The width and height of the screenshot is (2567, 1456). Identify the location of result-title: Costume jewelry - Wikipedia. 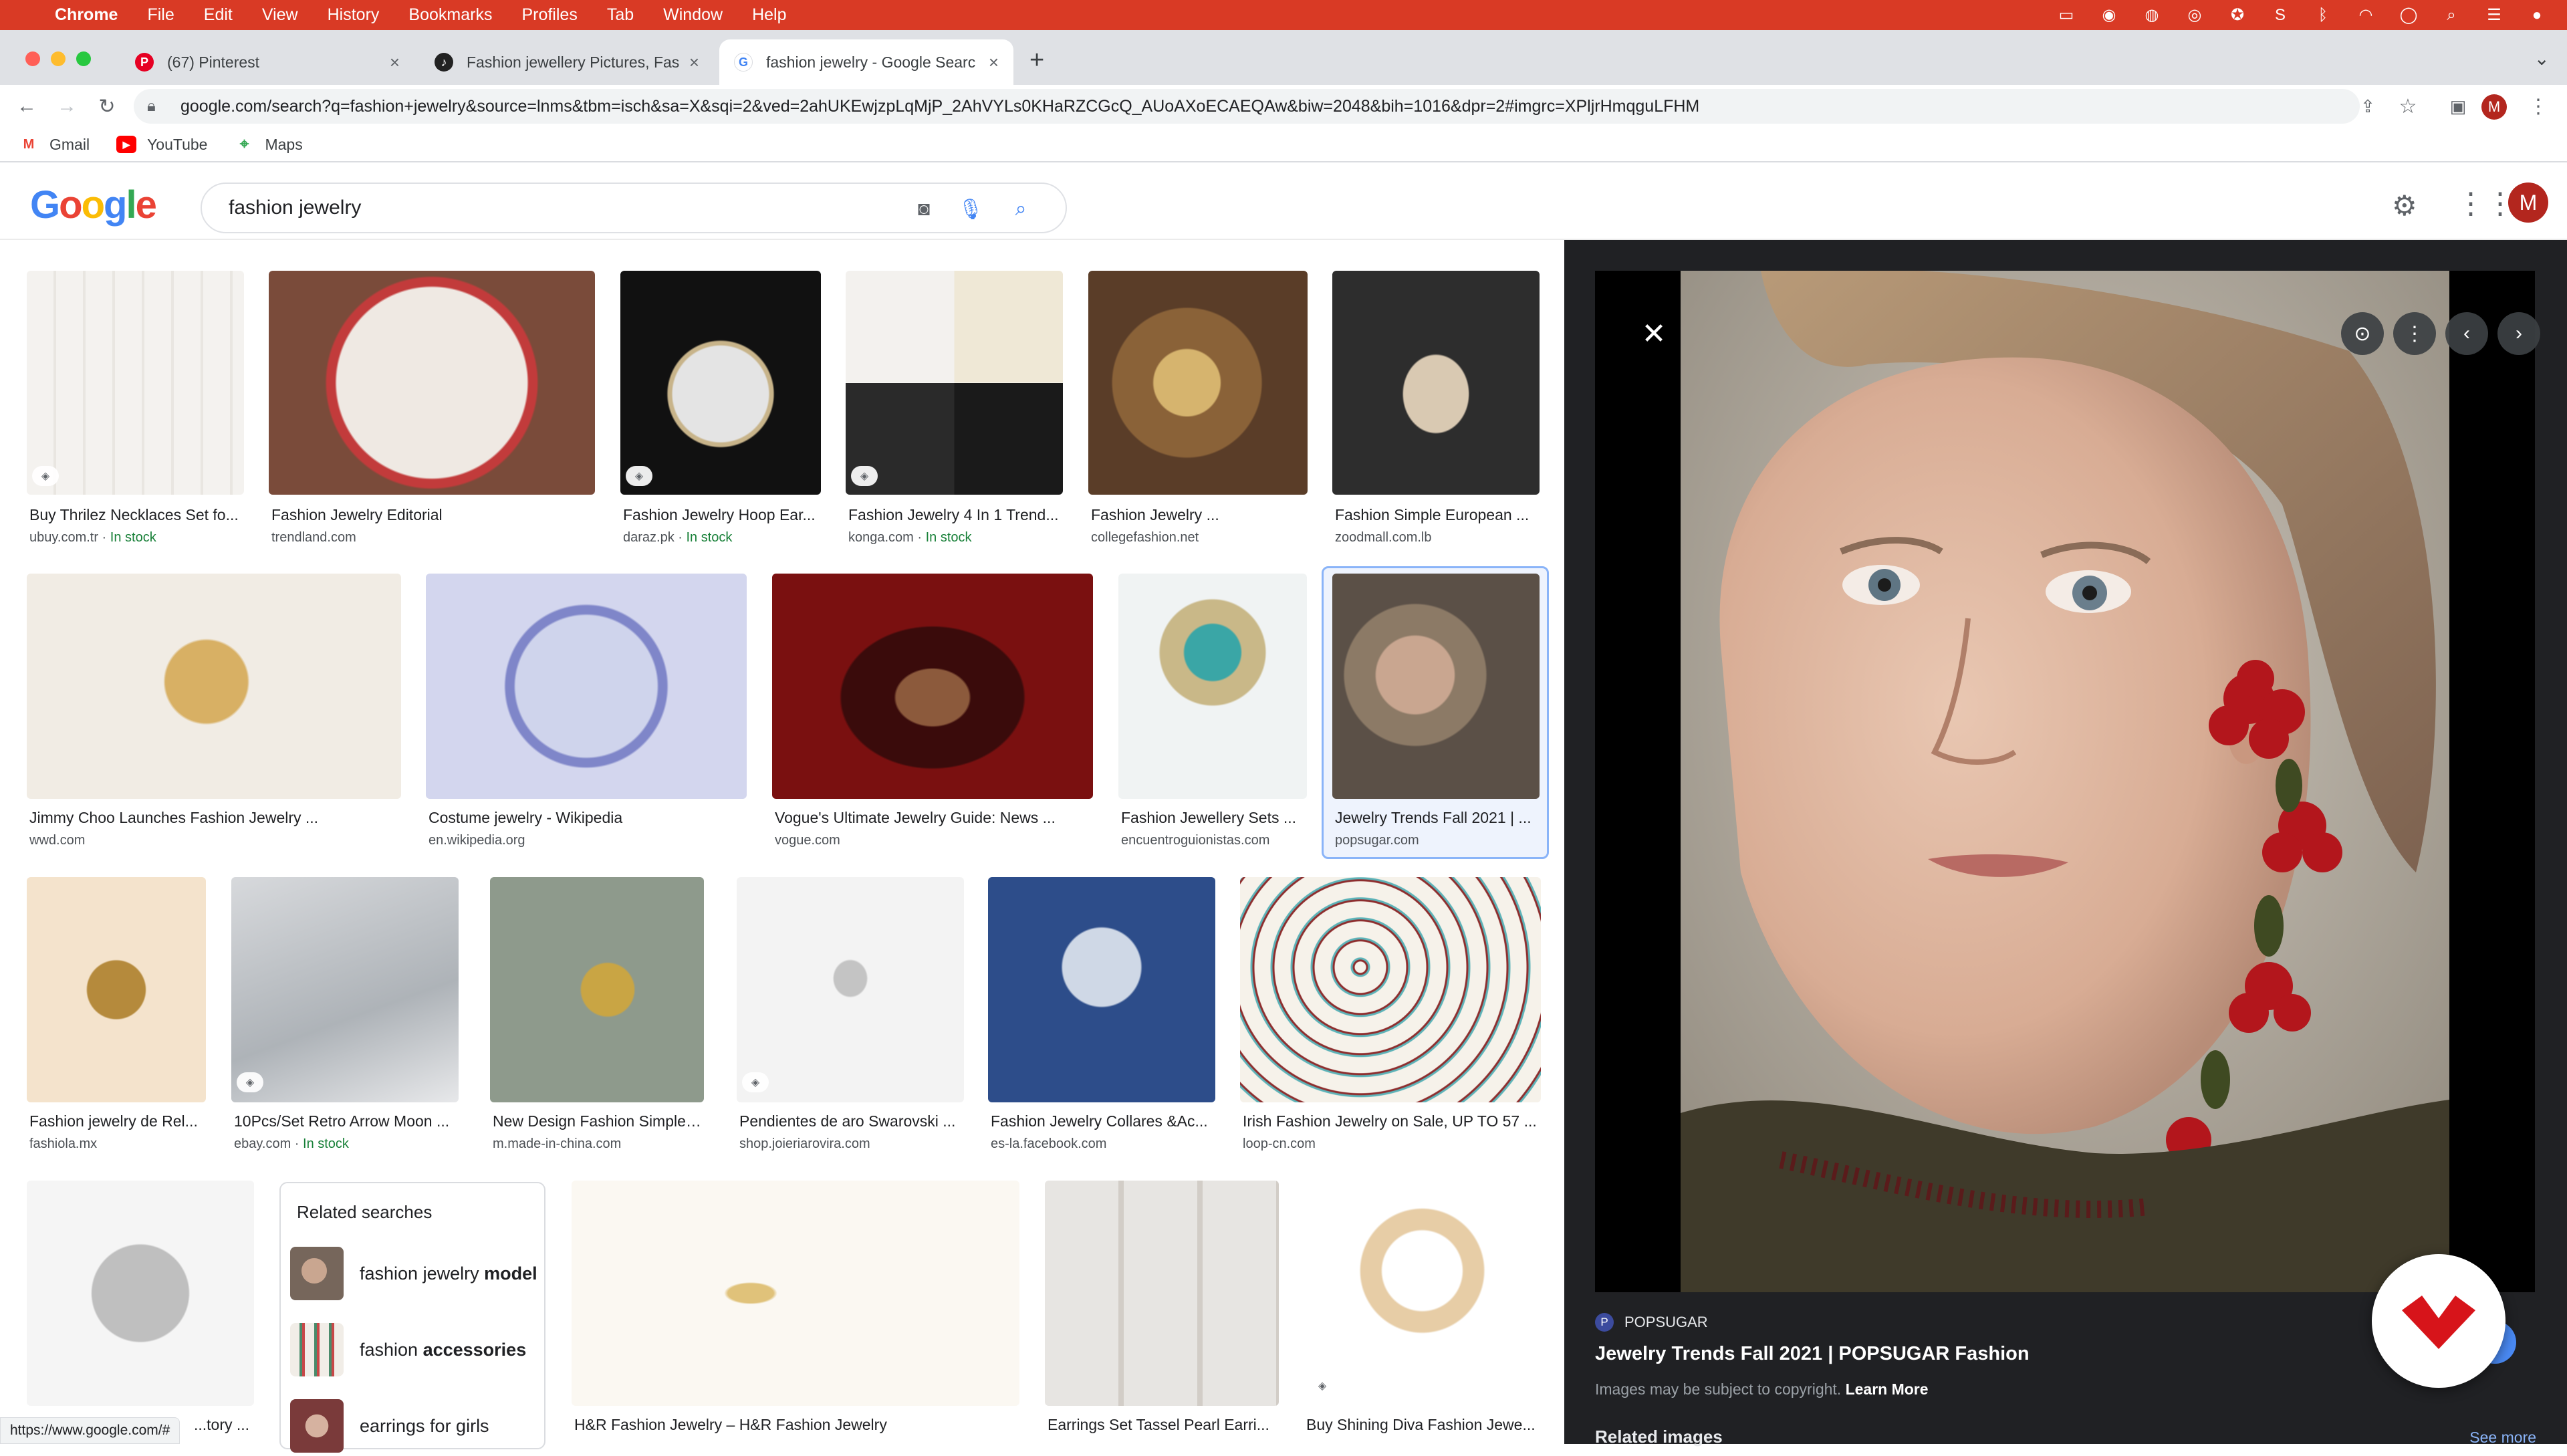
(588, 818).